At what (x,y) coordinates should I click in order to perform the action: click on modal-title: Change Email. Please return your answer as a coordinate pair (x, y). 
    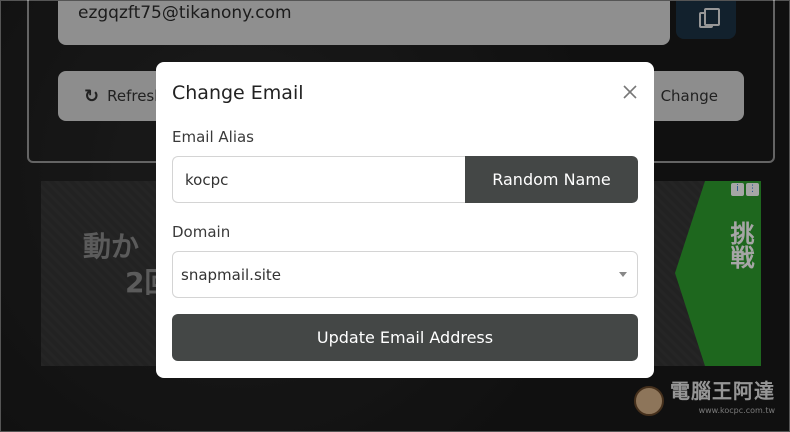
    Looking at the image, I should click on (238, 93).